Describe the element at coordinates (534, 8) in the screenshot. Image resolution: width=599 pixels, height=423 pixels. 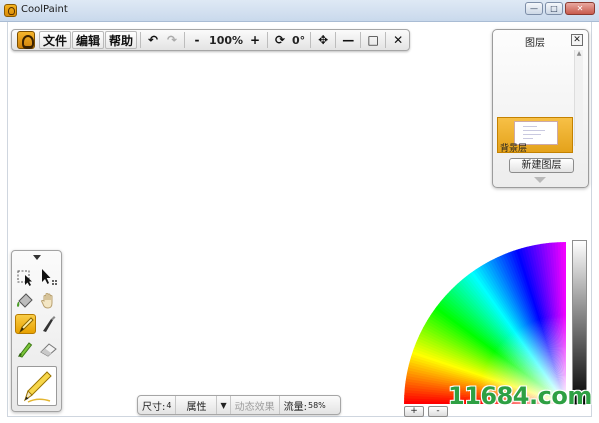
I see `window-minimize-button: —` at that location.